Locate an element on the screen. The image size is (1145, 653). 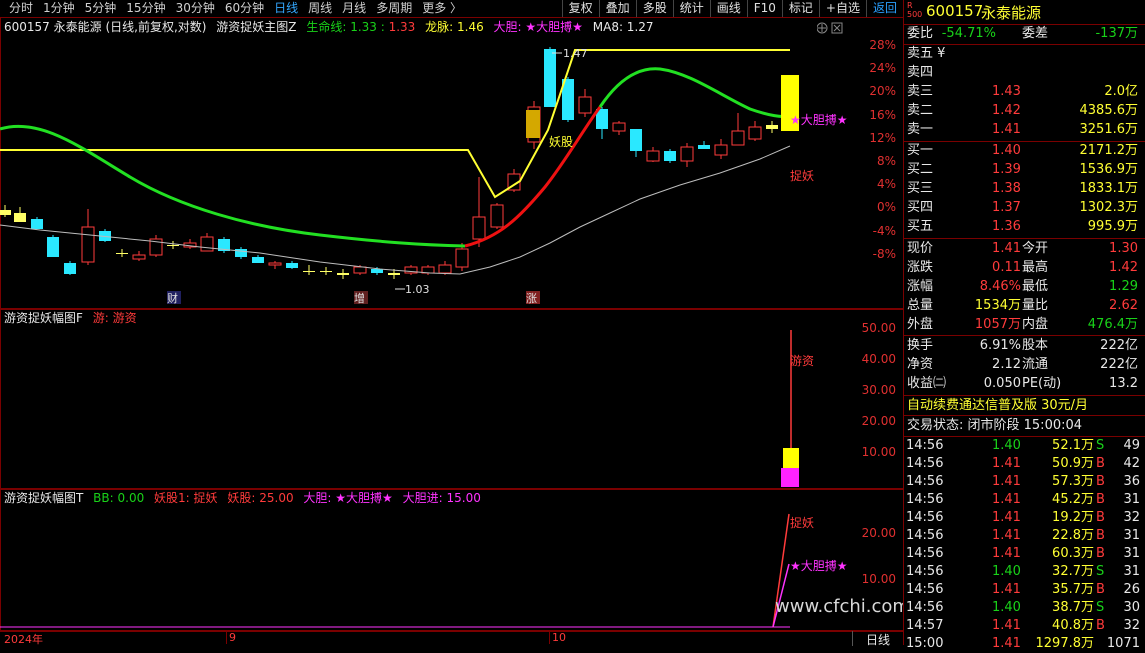
stat-label: 股本 is located at coordinates (1035, 345).